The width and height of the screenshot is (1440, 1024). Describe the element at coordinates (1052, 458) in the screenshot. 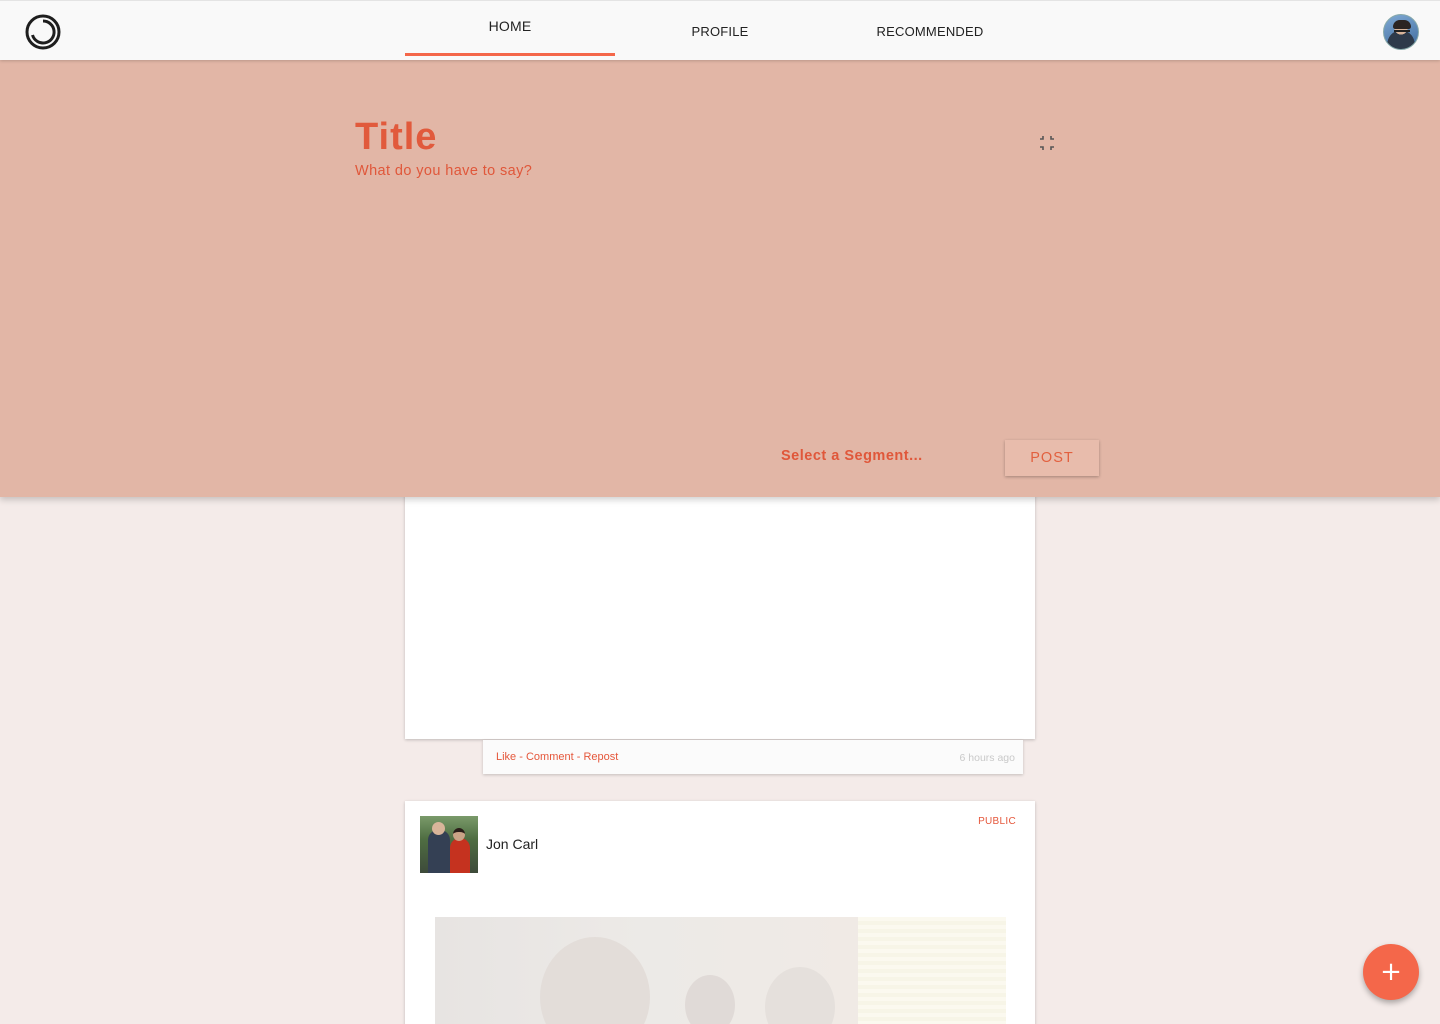

I see `post-button: POST` at that location.